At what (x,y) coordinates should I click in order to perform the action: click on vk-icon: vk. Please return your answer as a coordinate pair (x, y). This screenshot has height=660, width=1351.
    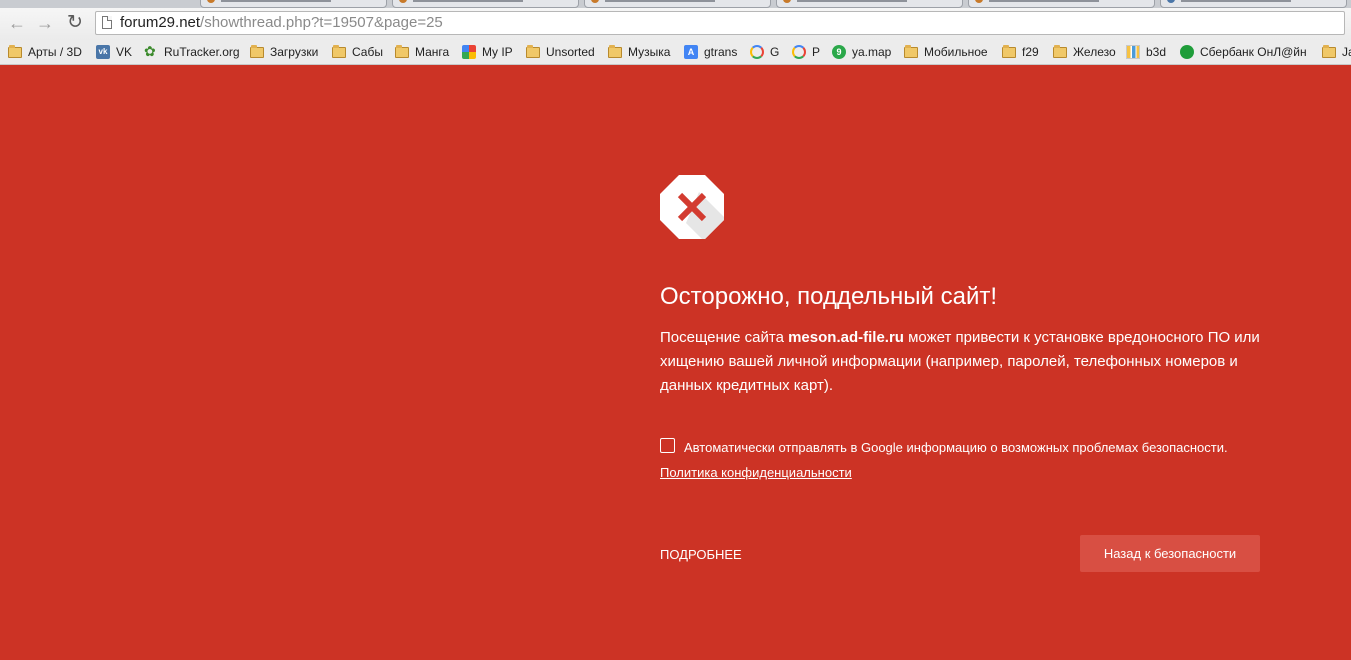
    Looking at the image, I should click on (103, 52).